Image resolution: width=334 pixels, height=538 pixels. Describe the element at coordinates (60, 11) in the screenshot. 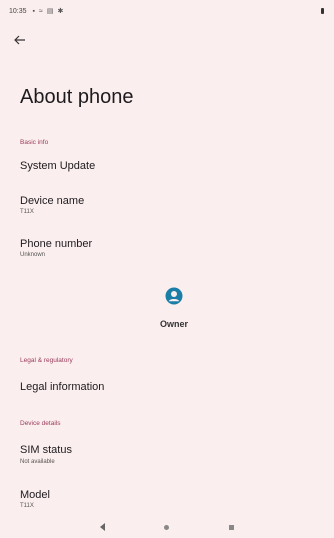

I see `settings-icon: ✱` at that location.